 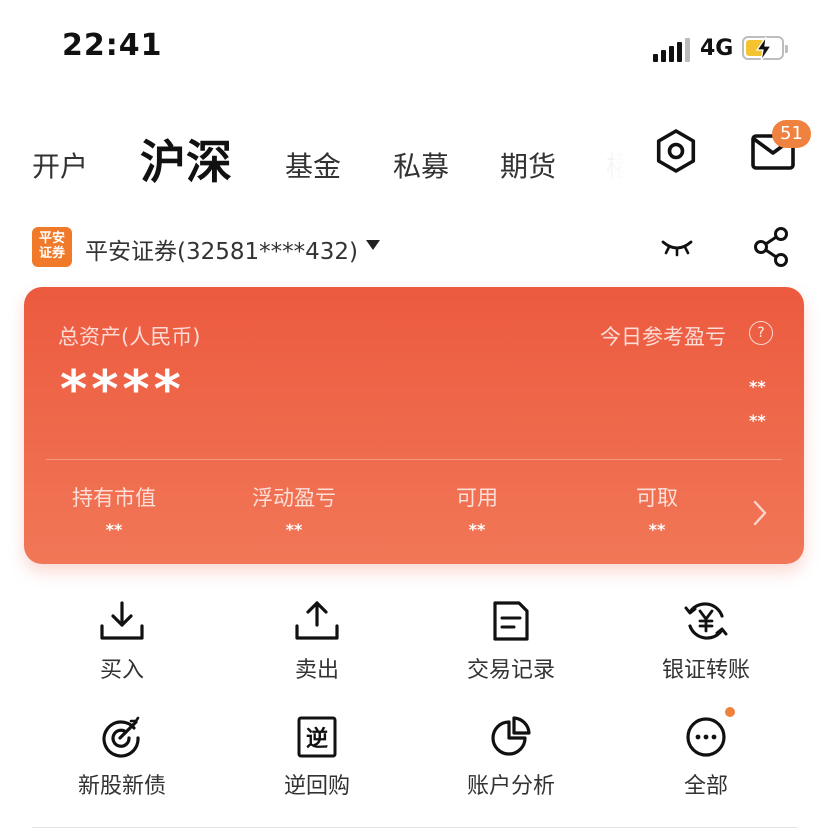 What do you see at coordinates (717, 48) in the screenshot?
I see `network-type: 4G` at bounding box center [717, 48].